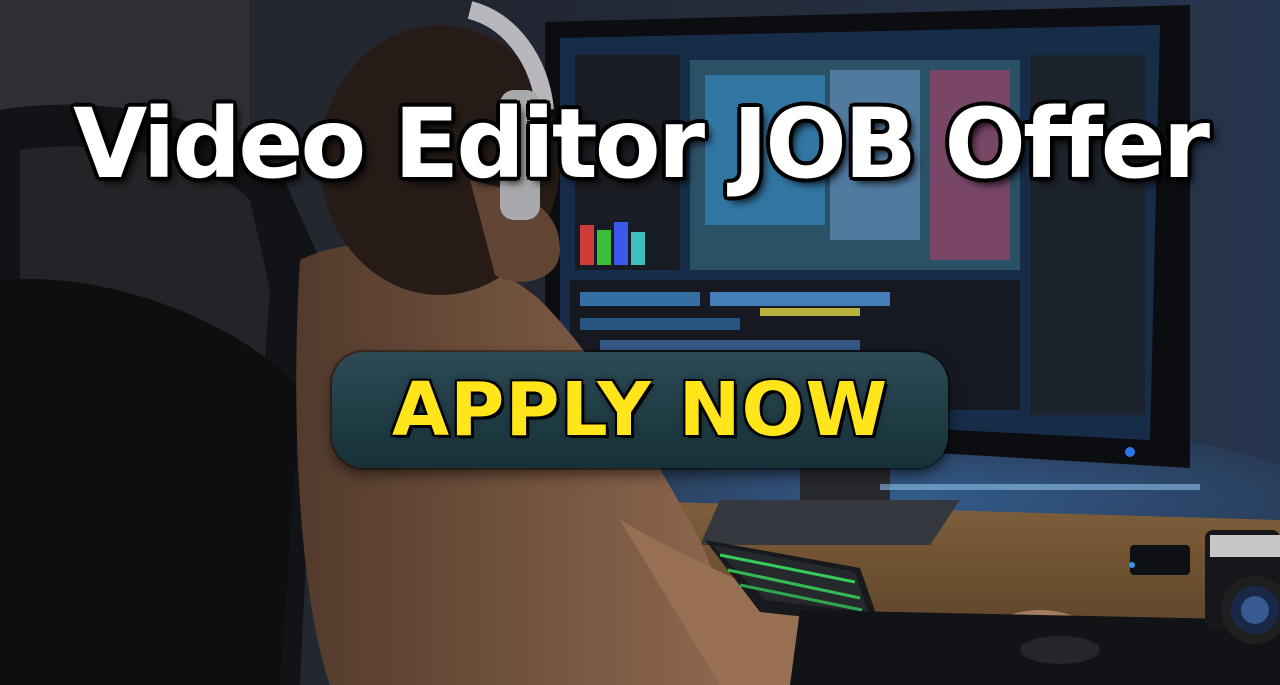 This screenshot has height=685, width=1280. Describe the element at coordinates (641, 144) in the screenshot. I see `banner-headline: Video Editor JOB Offer` at that location.